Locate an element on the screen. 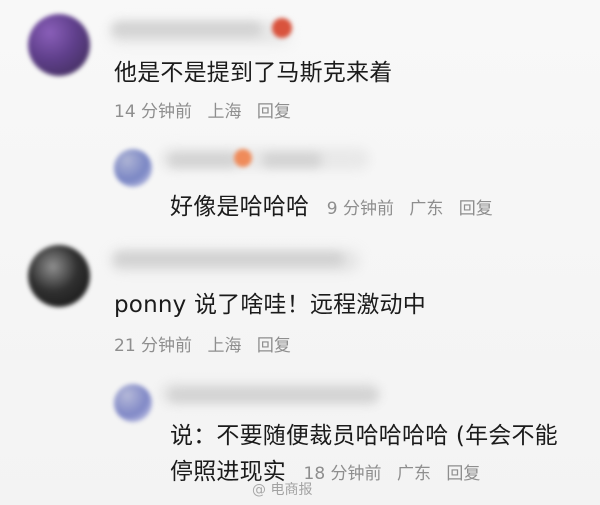 Image resolution: width=600 pixels, height=505 pixels. reply-text-row: 好像是哈哈哈 9 分钟前 广东 回复 is located at coordinates (336, 208).